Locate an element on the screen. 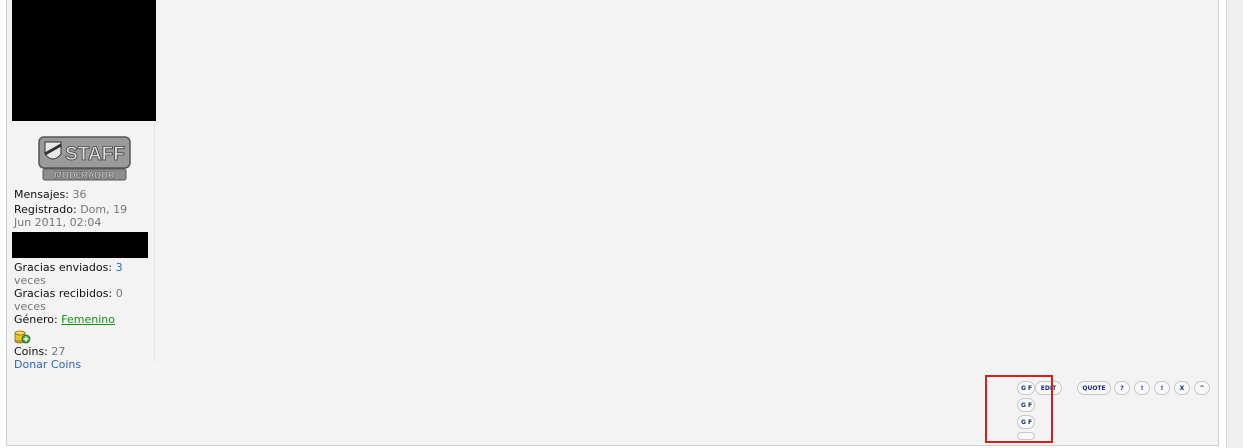 The image size is (1243, 448). thanks-received-value: 0 is located at coordinates (119, 293).